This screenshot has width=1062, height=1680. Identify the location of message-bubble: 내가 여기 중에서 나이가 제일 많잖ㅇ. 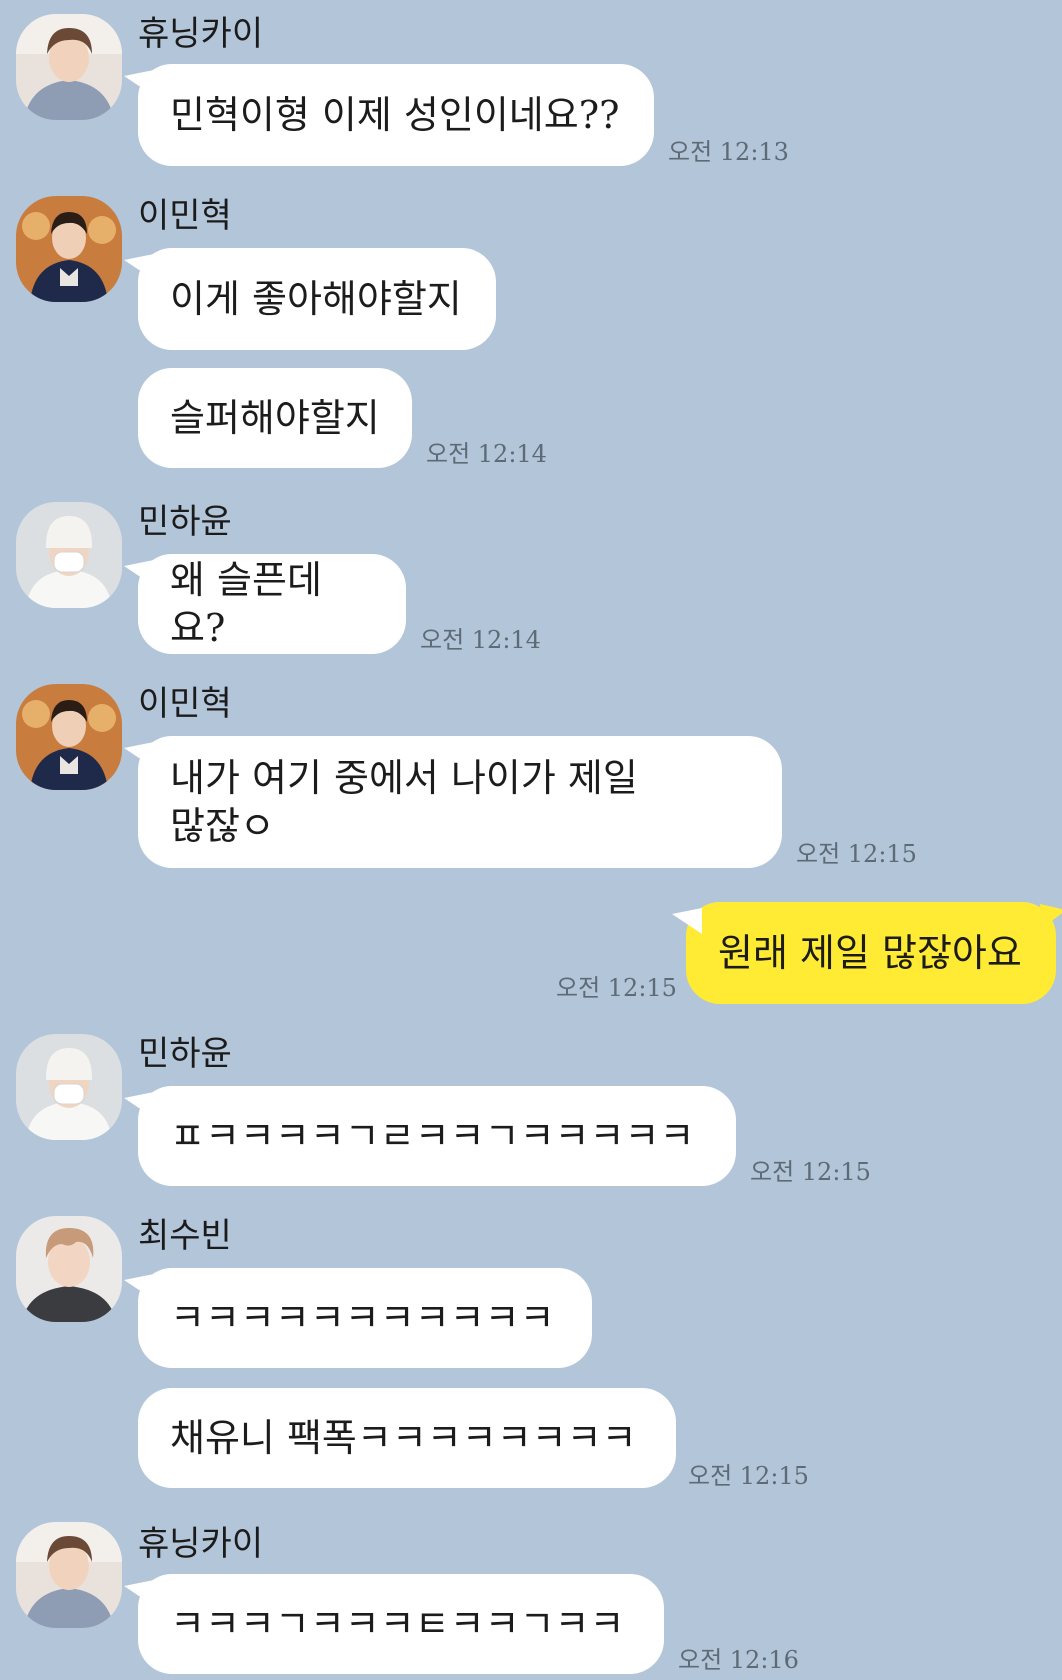
(453, 802).